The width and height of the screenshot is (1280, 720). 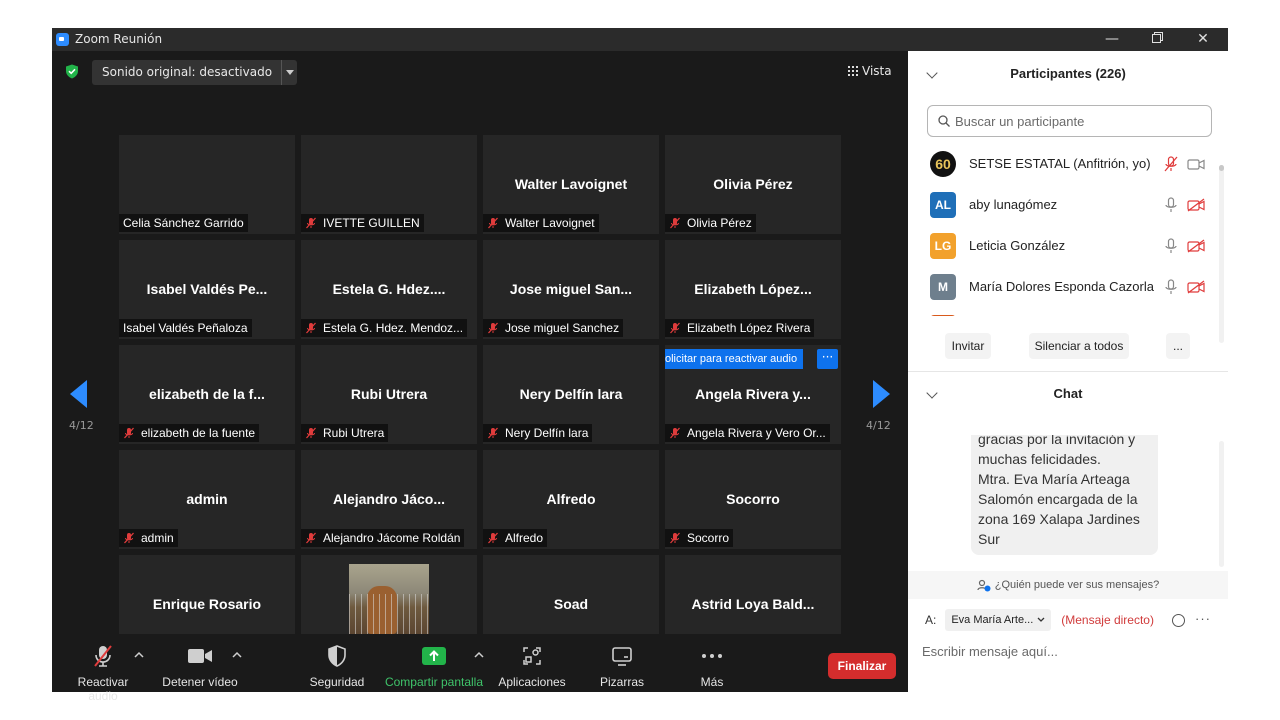 What do you see at coordinates (1064, 311) in the screenshot?
I see `participant-row` at bounding box center [1064, 311].